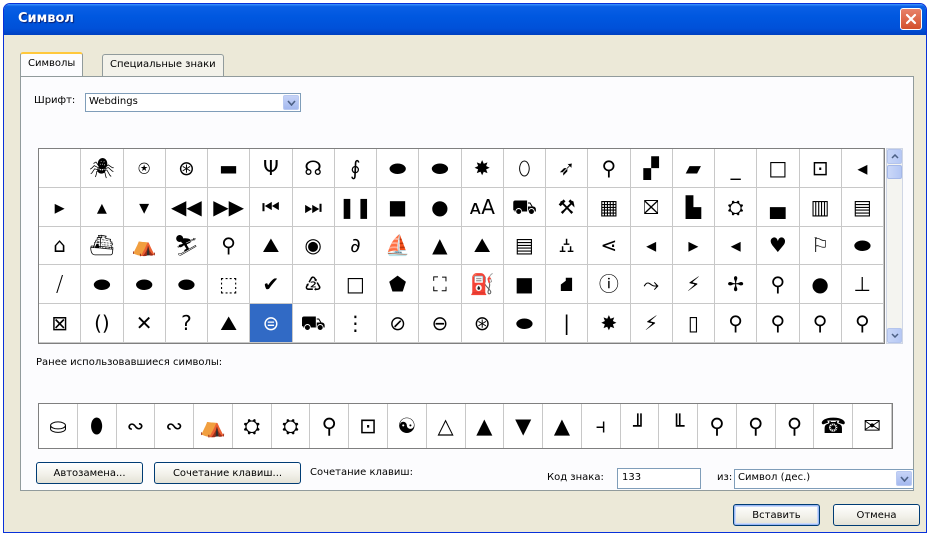  Describe the element at coordinates (651, 207) in the screenshot. I see `symbol-cell: ⛝` at that location.